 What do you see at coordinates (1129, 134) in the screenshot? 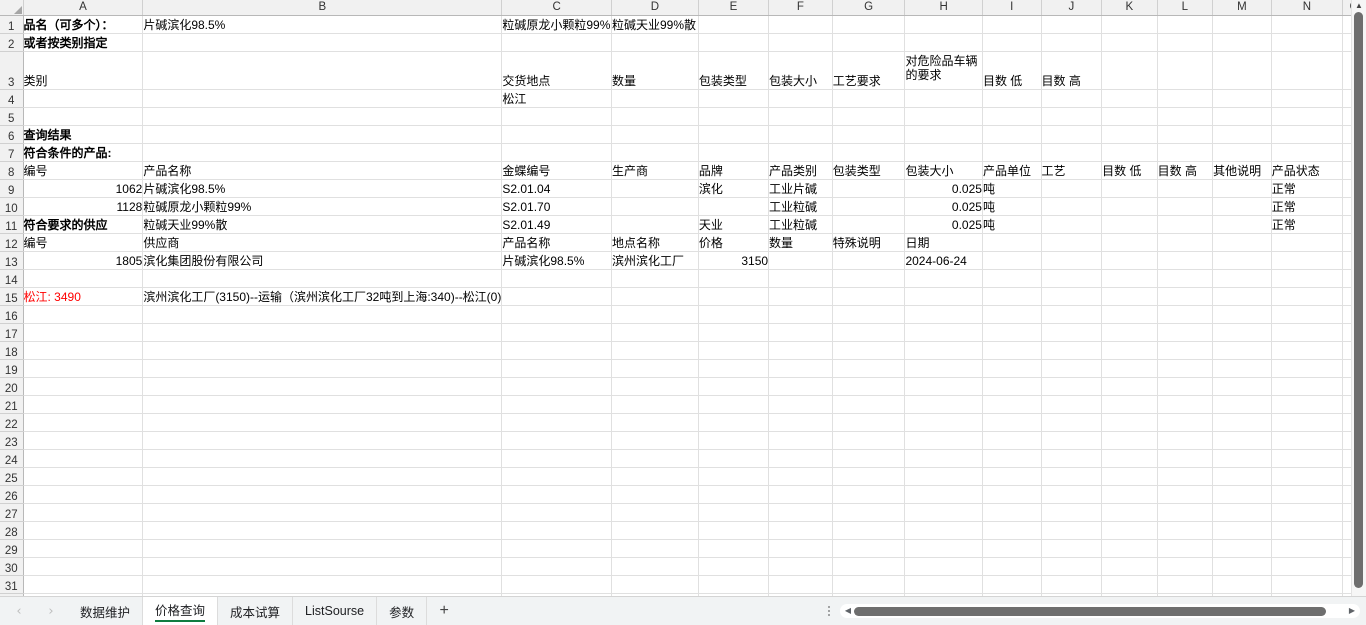
I see `cell-K6` at bounding box center [1129, 134].